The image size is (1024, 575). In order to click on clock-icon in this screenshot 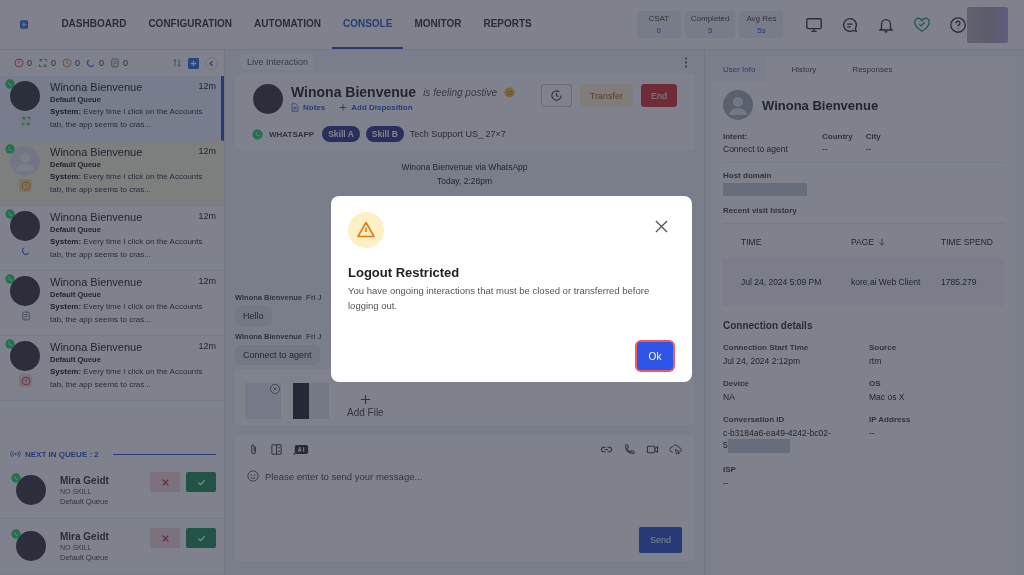, I will do `click(67, 63)`.